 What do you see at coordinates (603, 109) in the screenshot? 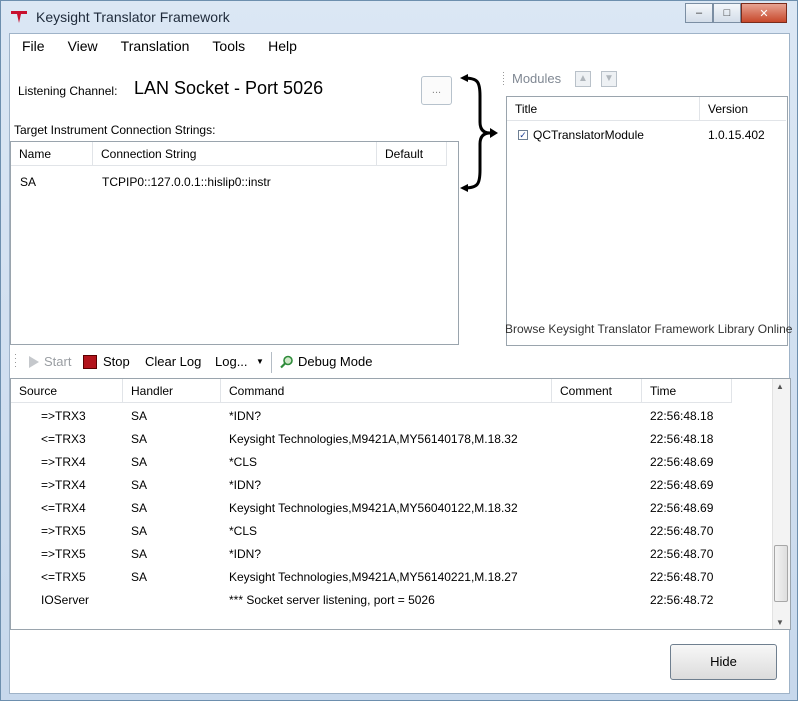
I see `column-header-title: Title` at bounding box center [603, 109].